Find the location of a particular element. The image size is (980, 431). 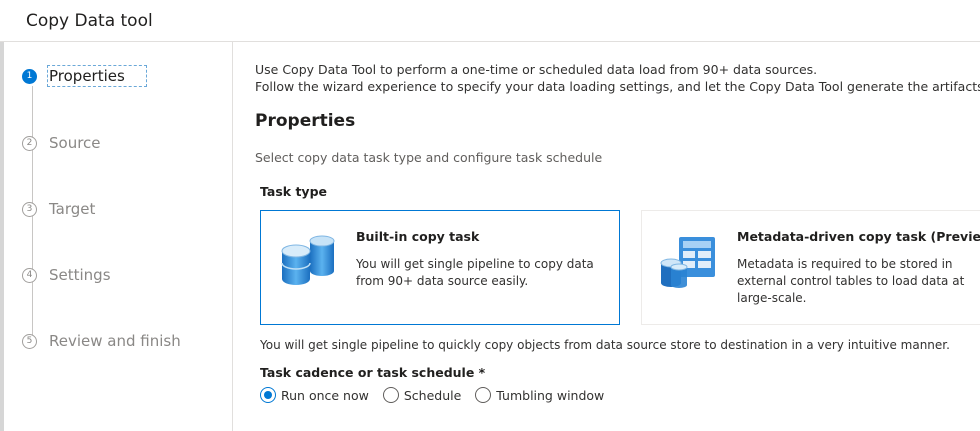

step-review-and-finish: 5 Review and finish is located at coordinates (101, 341).